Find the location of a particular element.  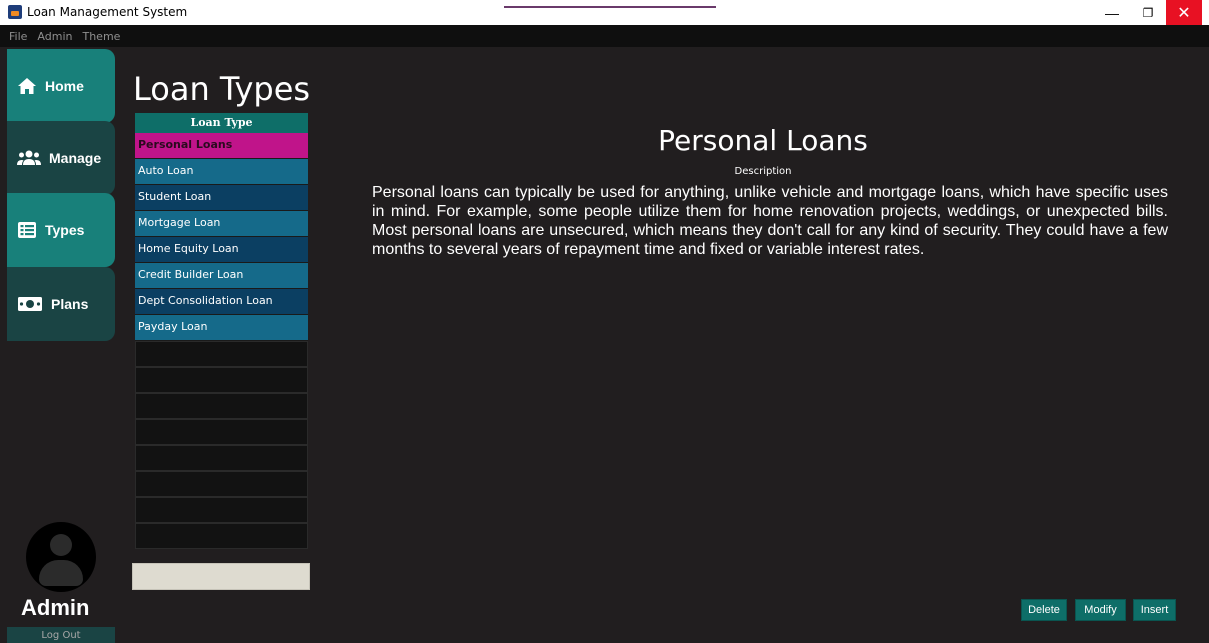

minimize-button: — is located at coordinates (1112, 12).